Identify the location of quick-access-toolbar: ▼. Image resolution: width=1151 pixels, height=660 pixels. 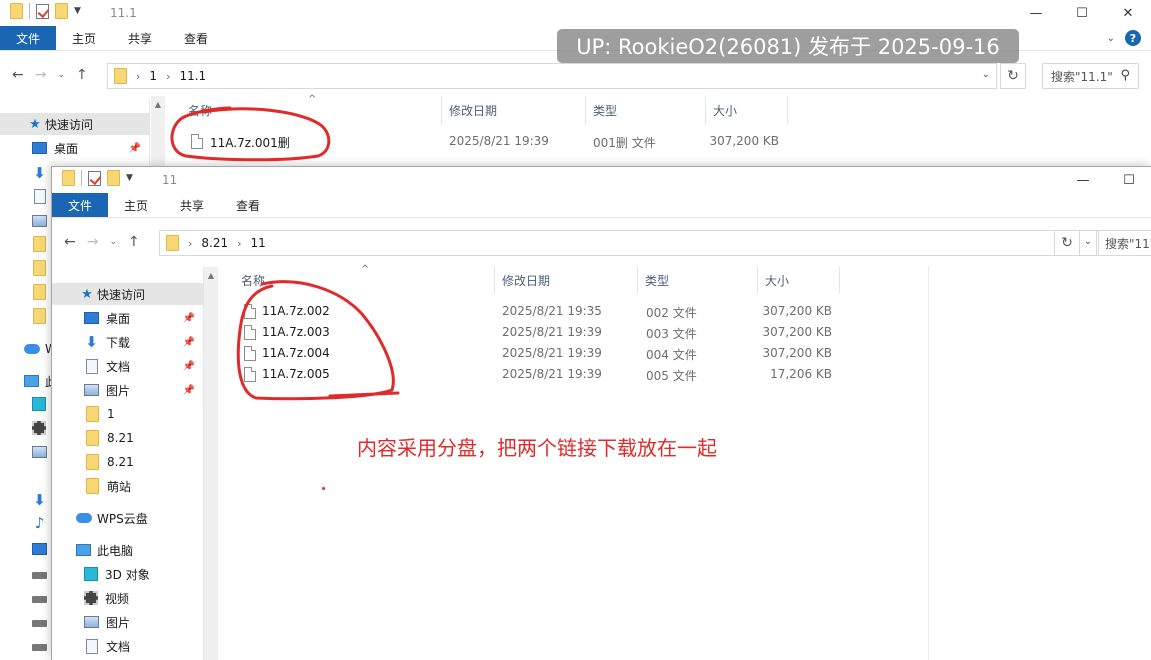
(97, 178).